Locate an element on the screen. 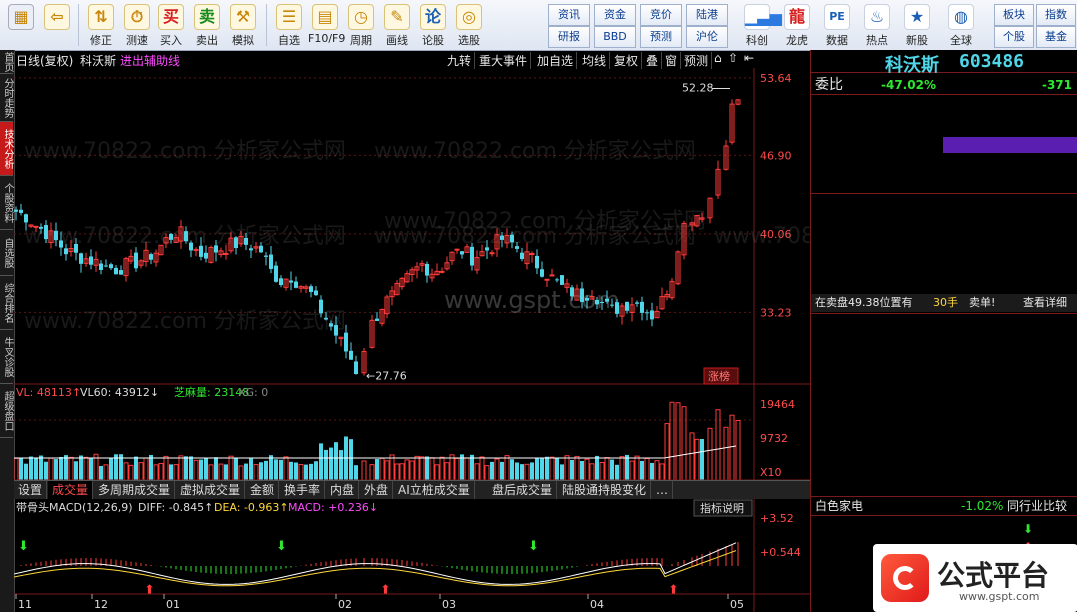  indicator-tab-5: 换手率 is located at coordinates (303, 490).